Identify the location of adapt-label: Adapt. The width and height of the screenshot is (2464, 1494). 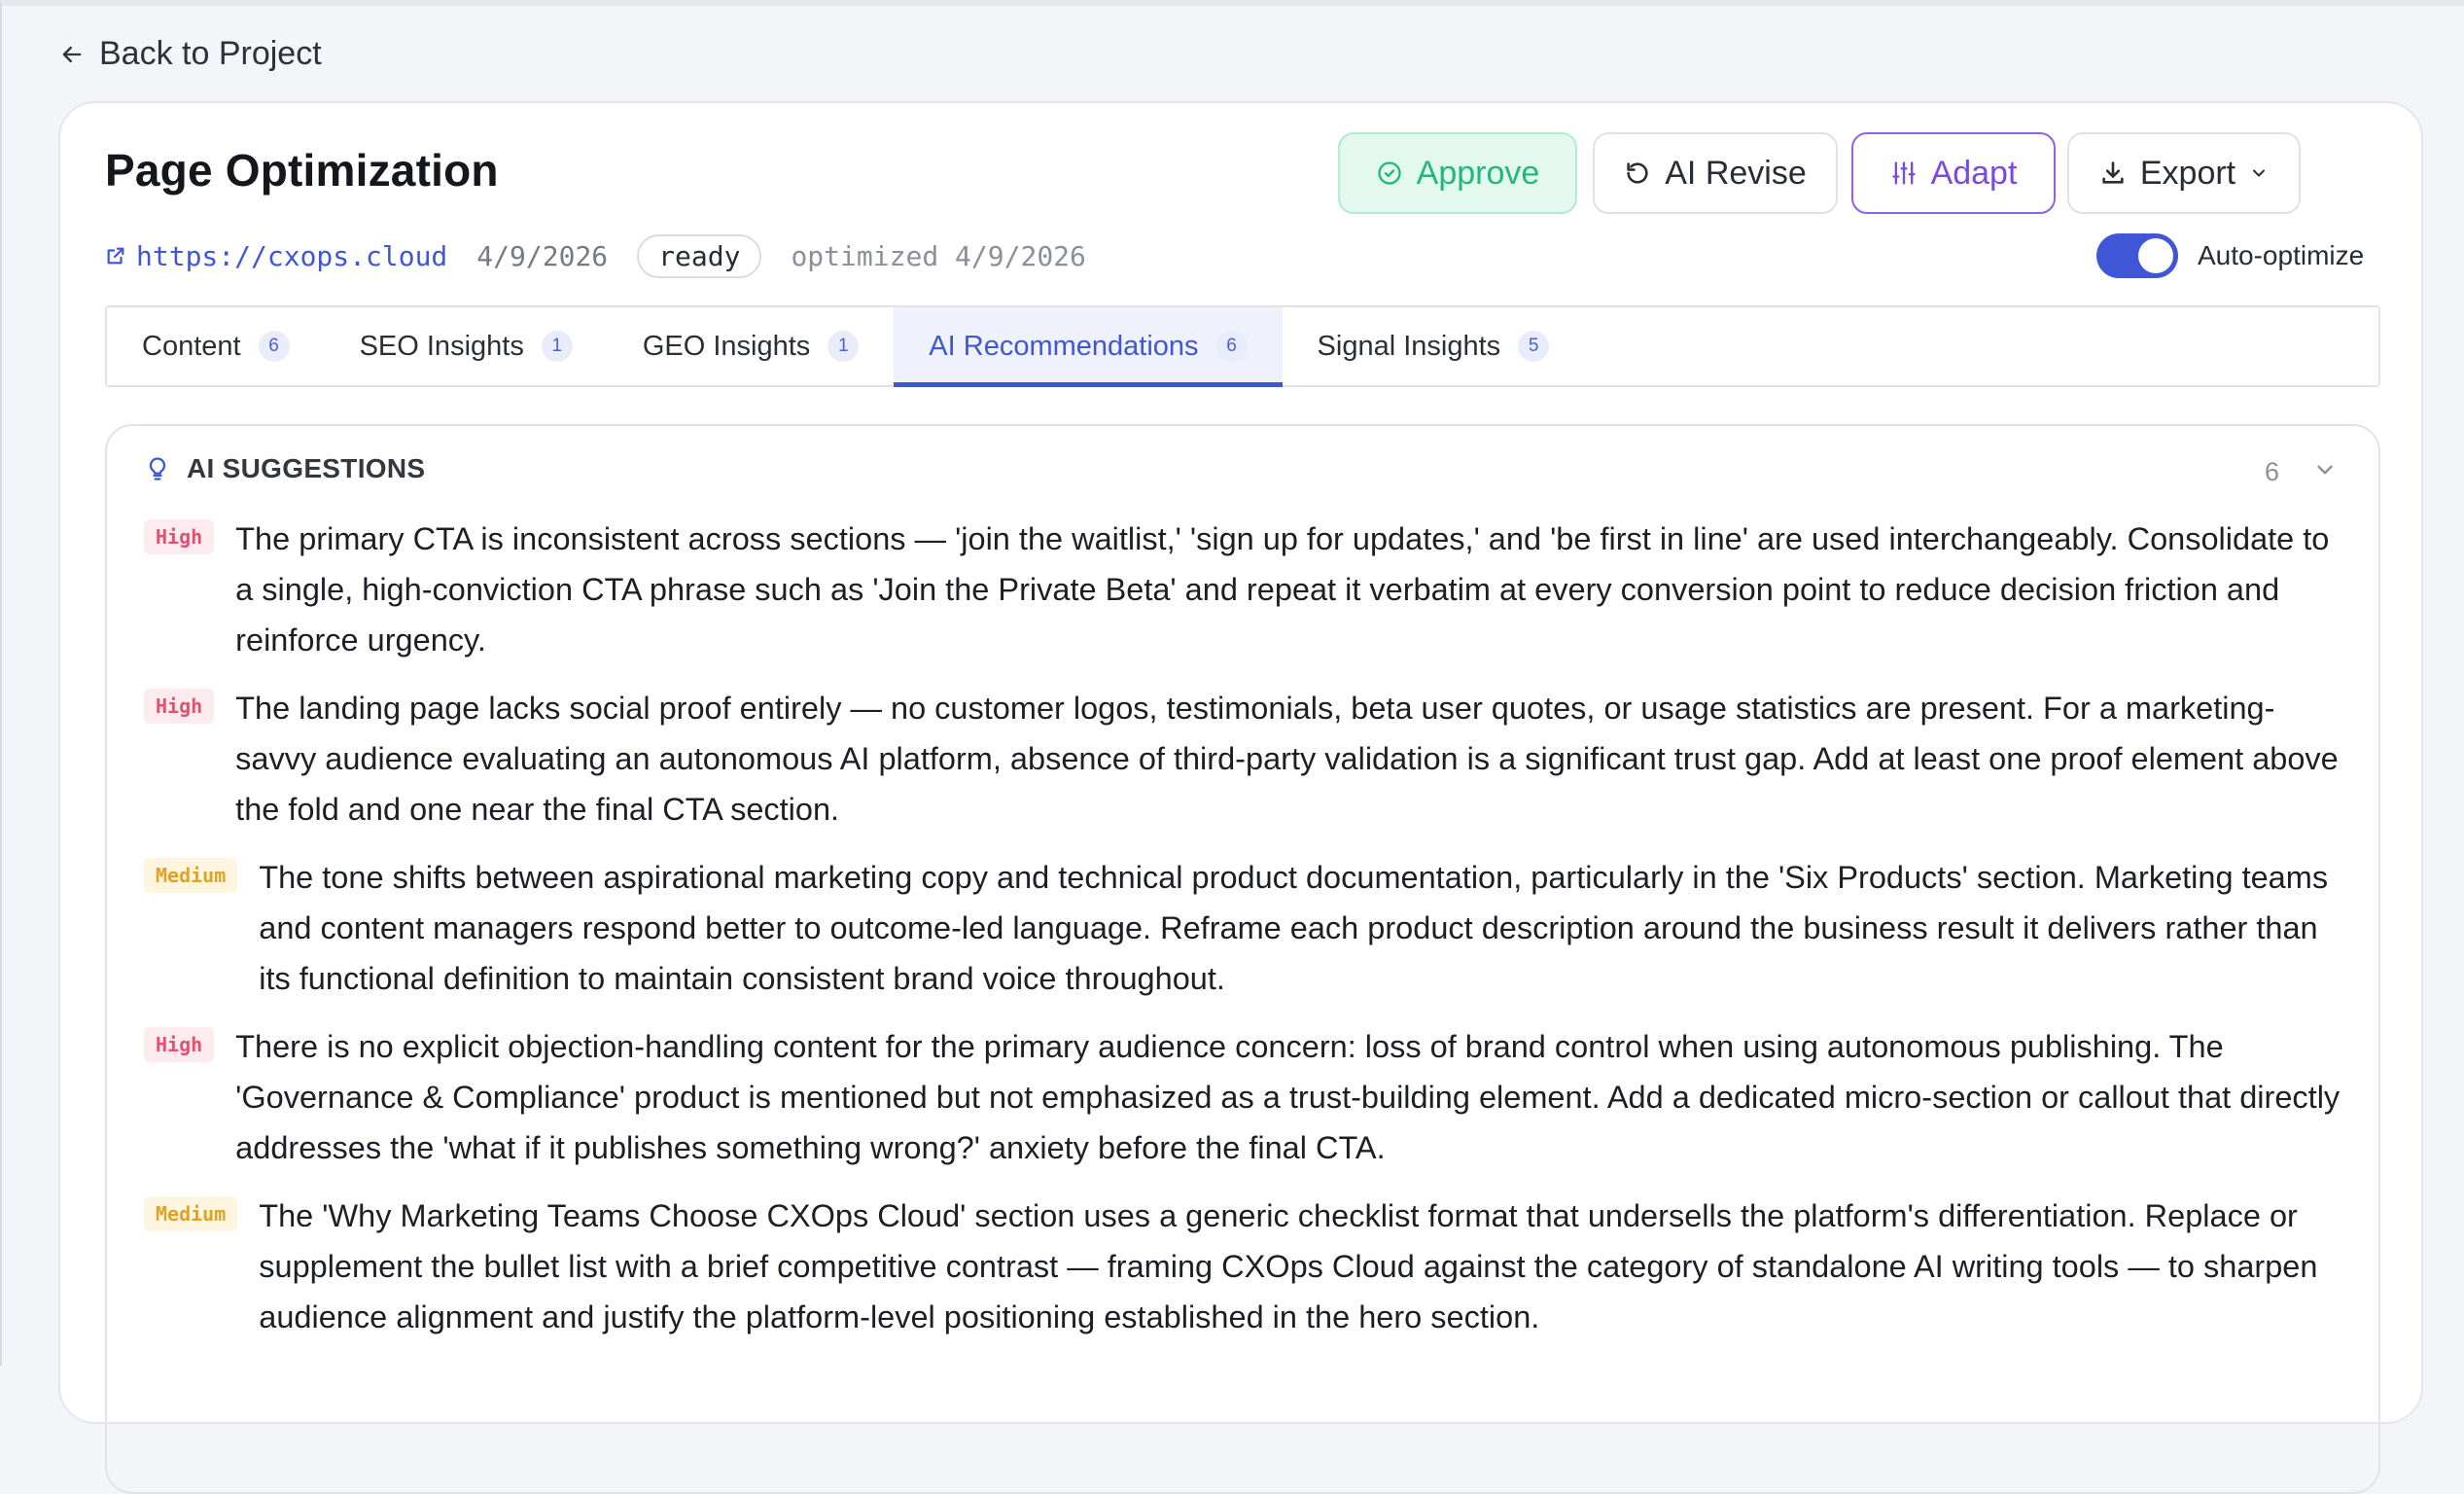
(1974, 173).